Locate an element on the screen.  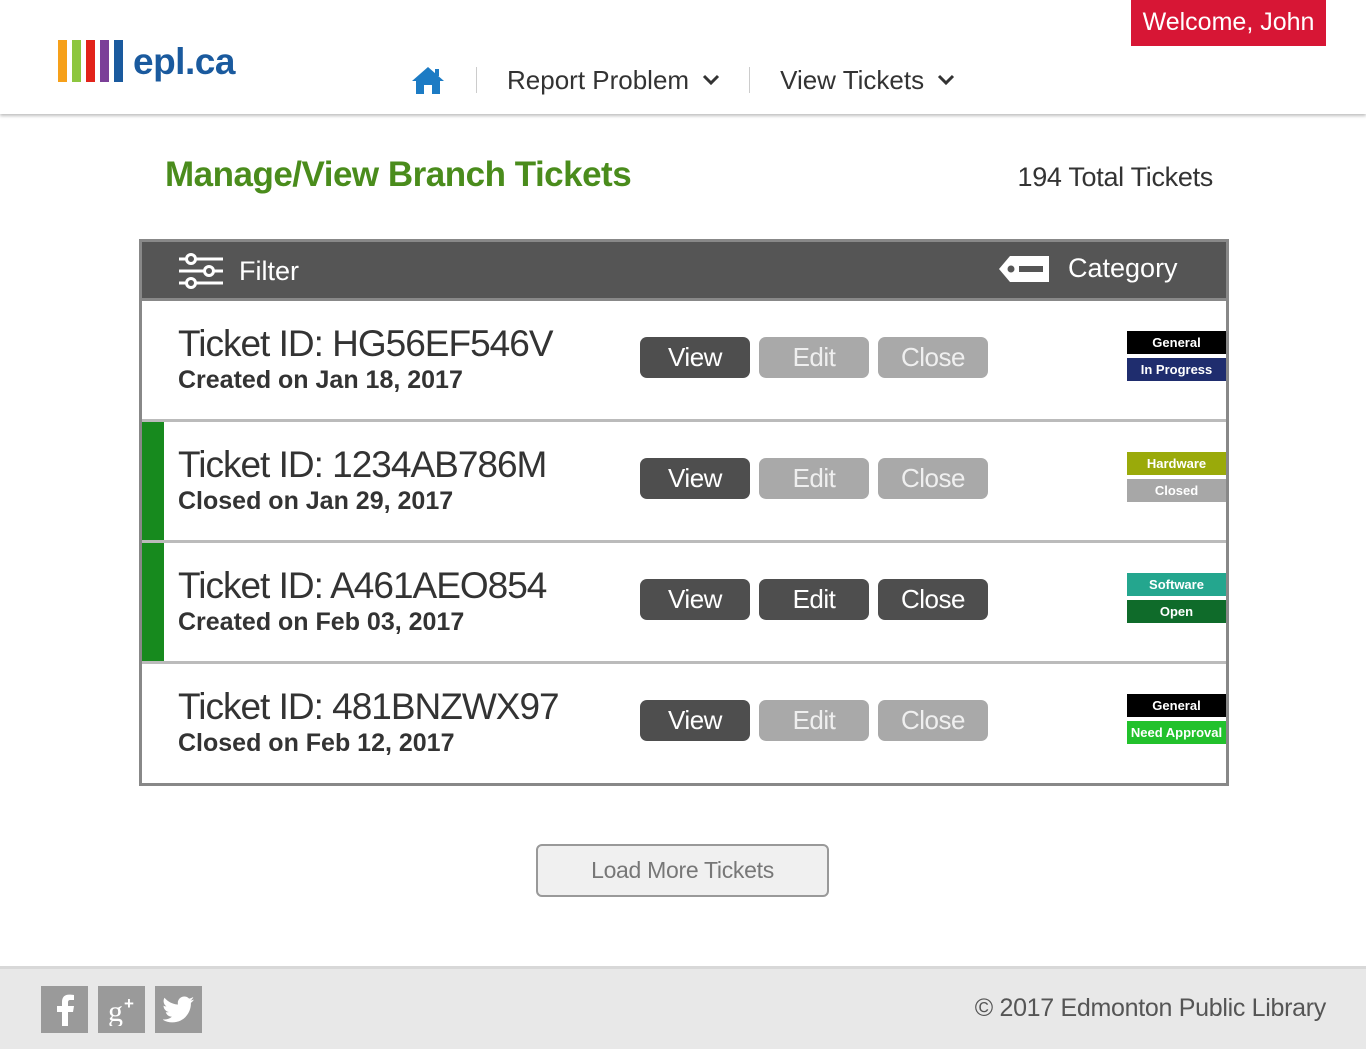
facebook-icon is located at coordinates (64, 1009).